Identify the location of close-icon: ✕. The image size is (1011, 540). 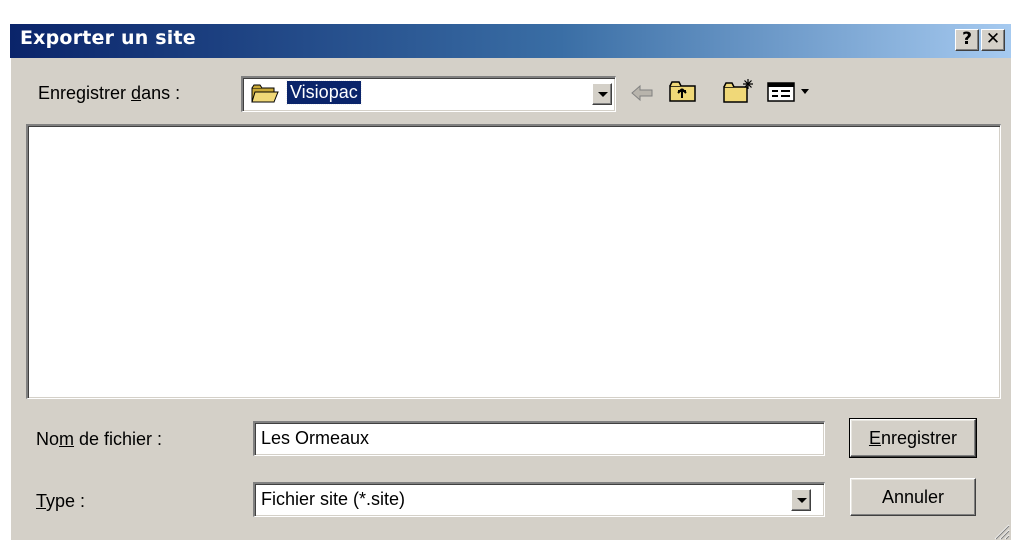
(993, 39).